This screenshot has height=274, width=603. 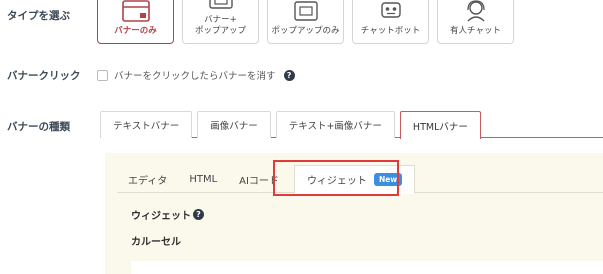 What do you see at coordinates (221, 6) in the screenshot?
I see `banner-popup-icon` at bounding box center [221, 6].